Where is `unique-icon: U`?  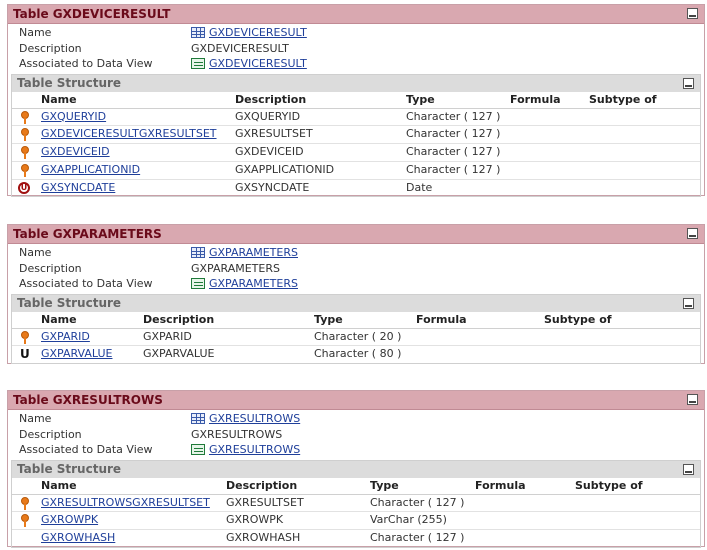
unique-icon: U is located at coordinates (25, 354).